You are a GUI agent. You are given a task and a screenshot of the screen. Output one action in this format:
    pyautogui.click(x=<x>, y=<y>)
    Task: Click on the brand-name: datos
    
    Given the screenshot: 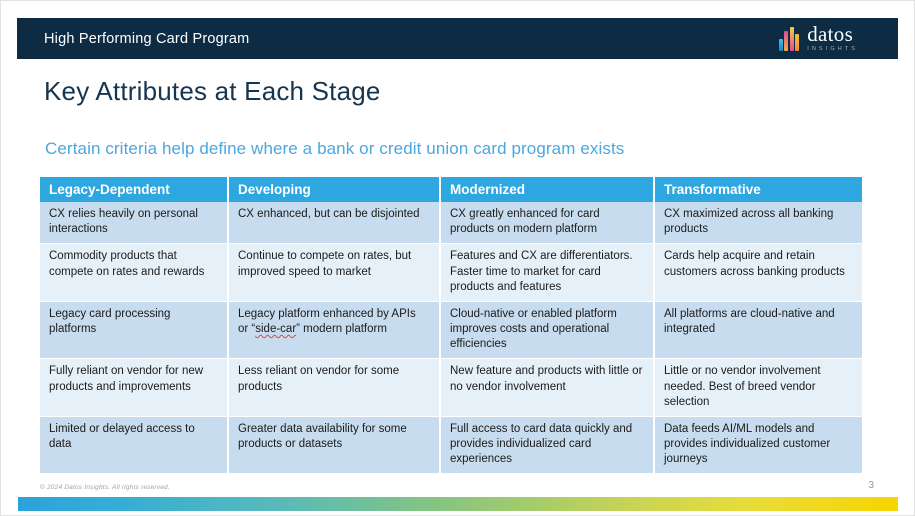 What is the action you would take?
    pyautogui.click(x=830, y=34)
    